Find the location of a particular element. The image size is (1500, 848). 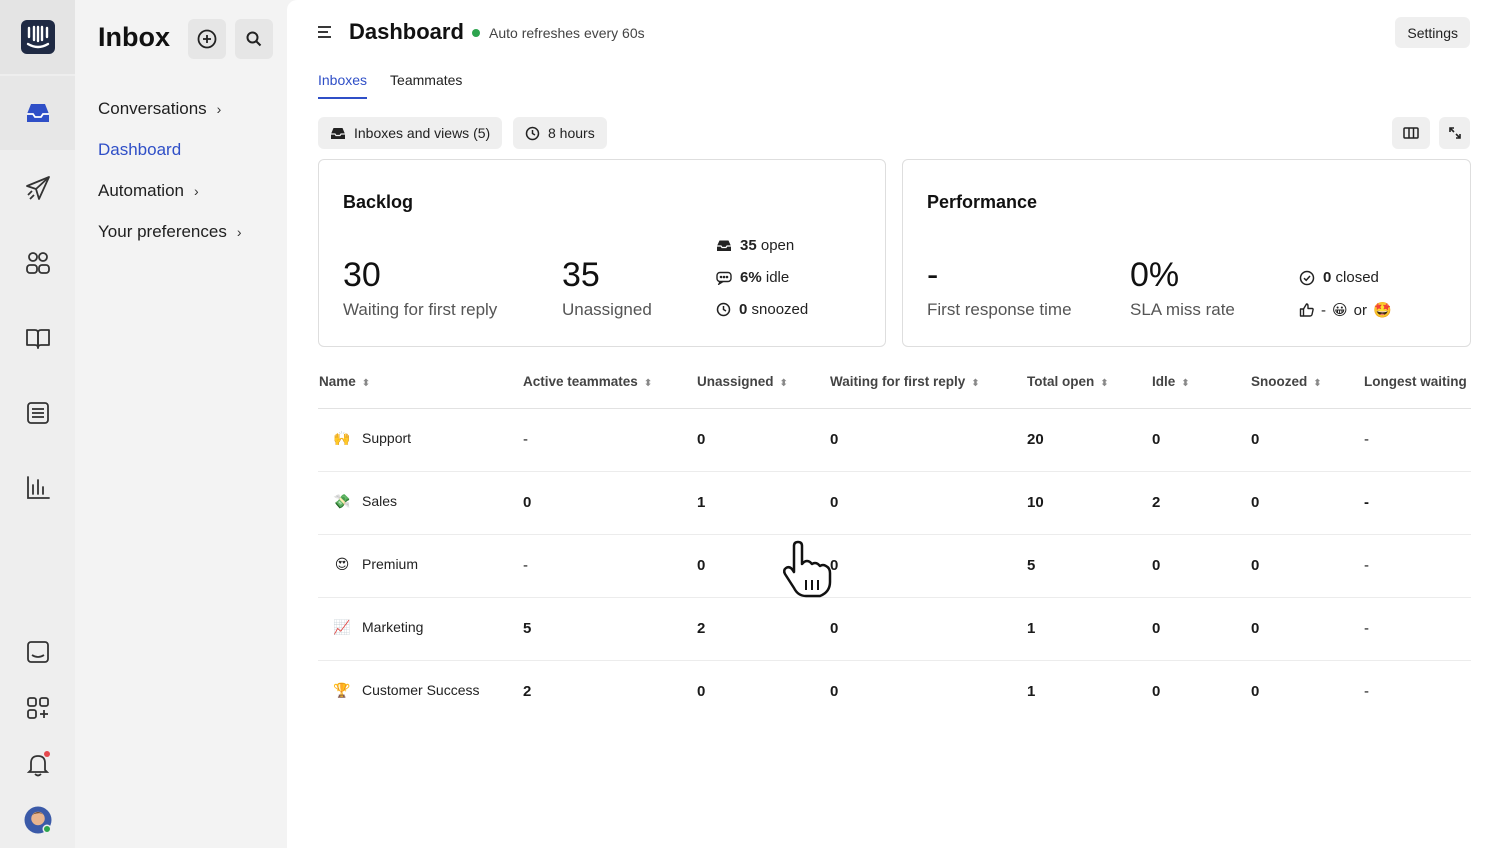

rail-inbox is located at coordinates (37, 113).